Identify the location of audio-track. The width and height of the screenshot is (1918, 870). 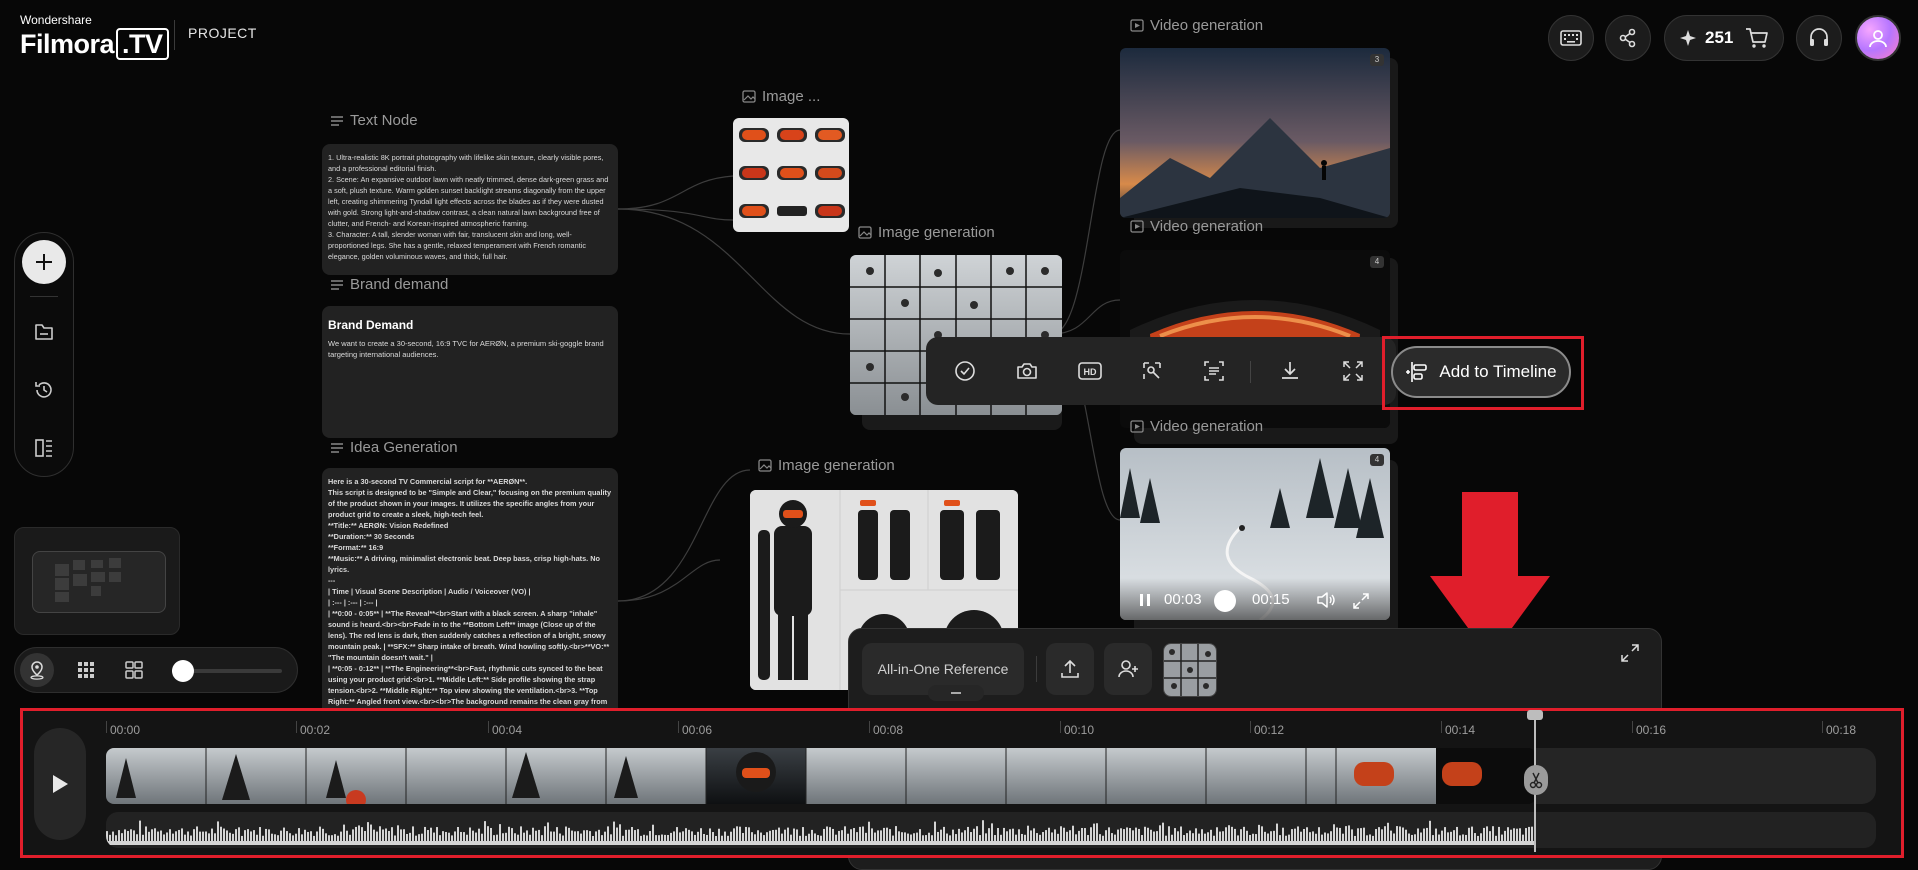
(991, 830).